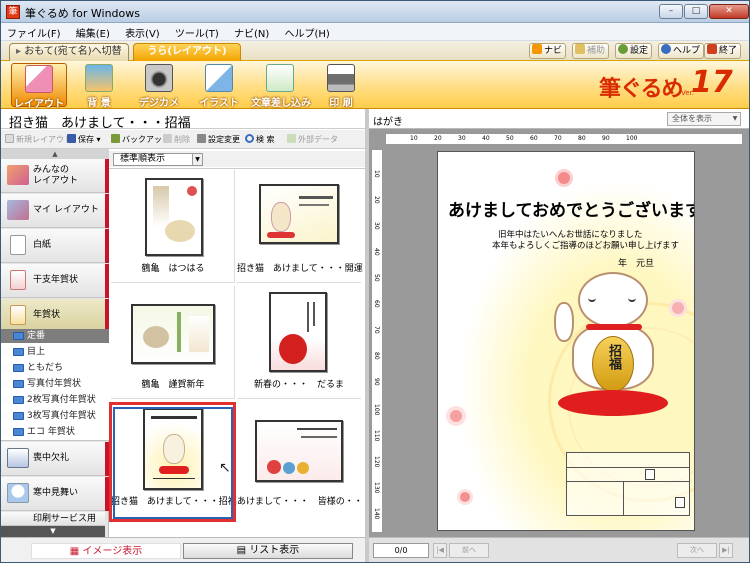  What do you see at coordinates (173, 226) in the screenshot?
I see `thumbnail-cell: 鶴亀 はつはる` at bounding box center [173, 226].